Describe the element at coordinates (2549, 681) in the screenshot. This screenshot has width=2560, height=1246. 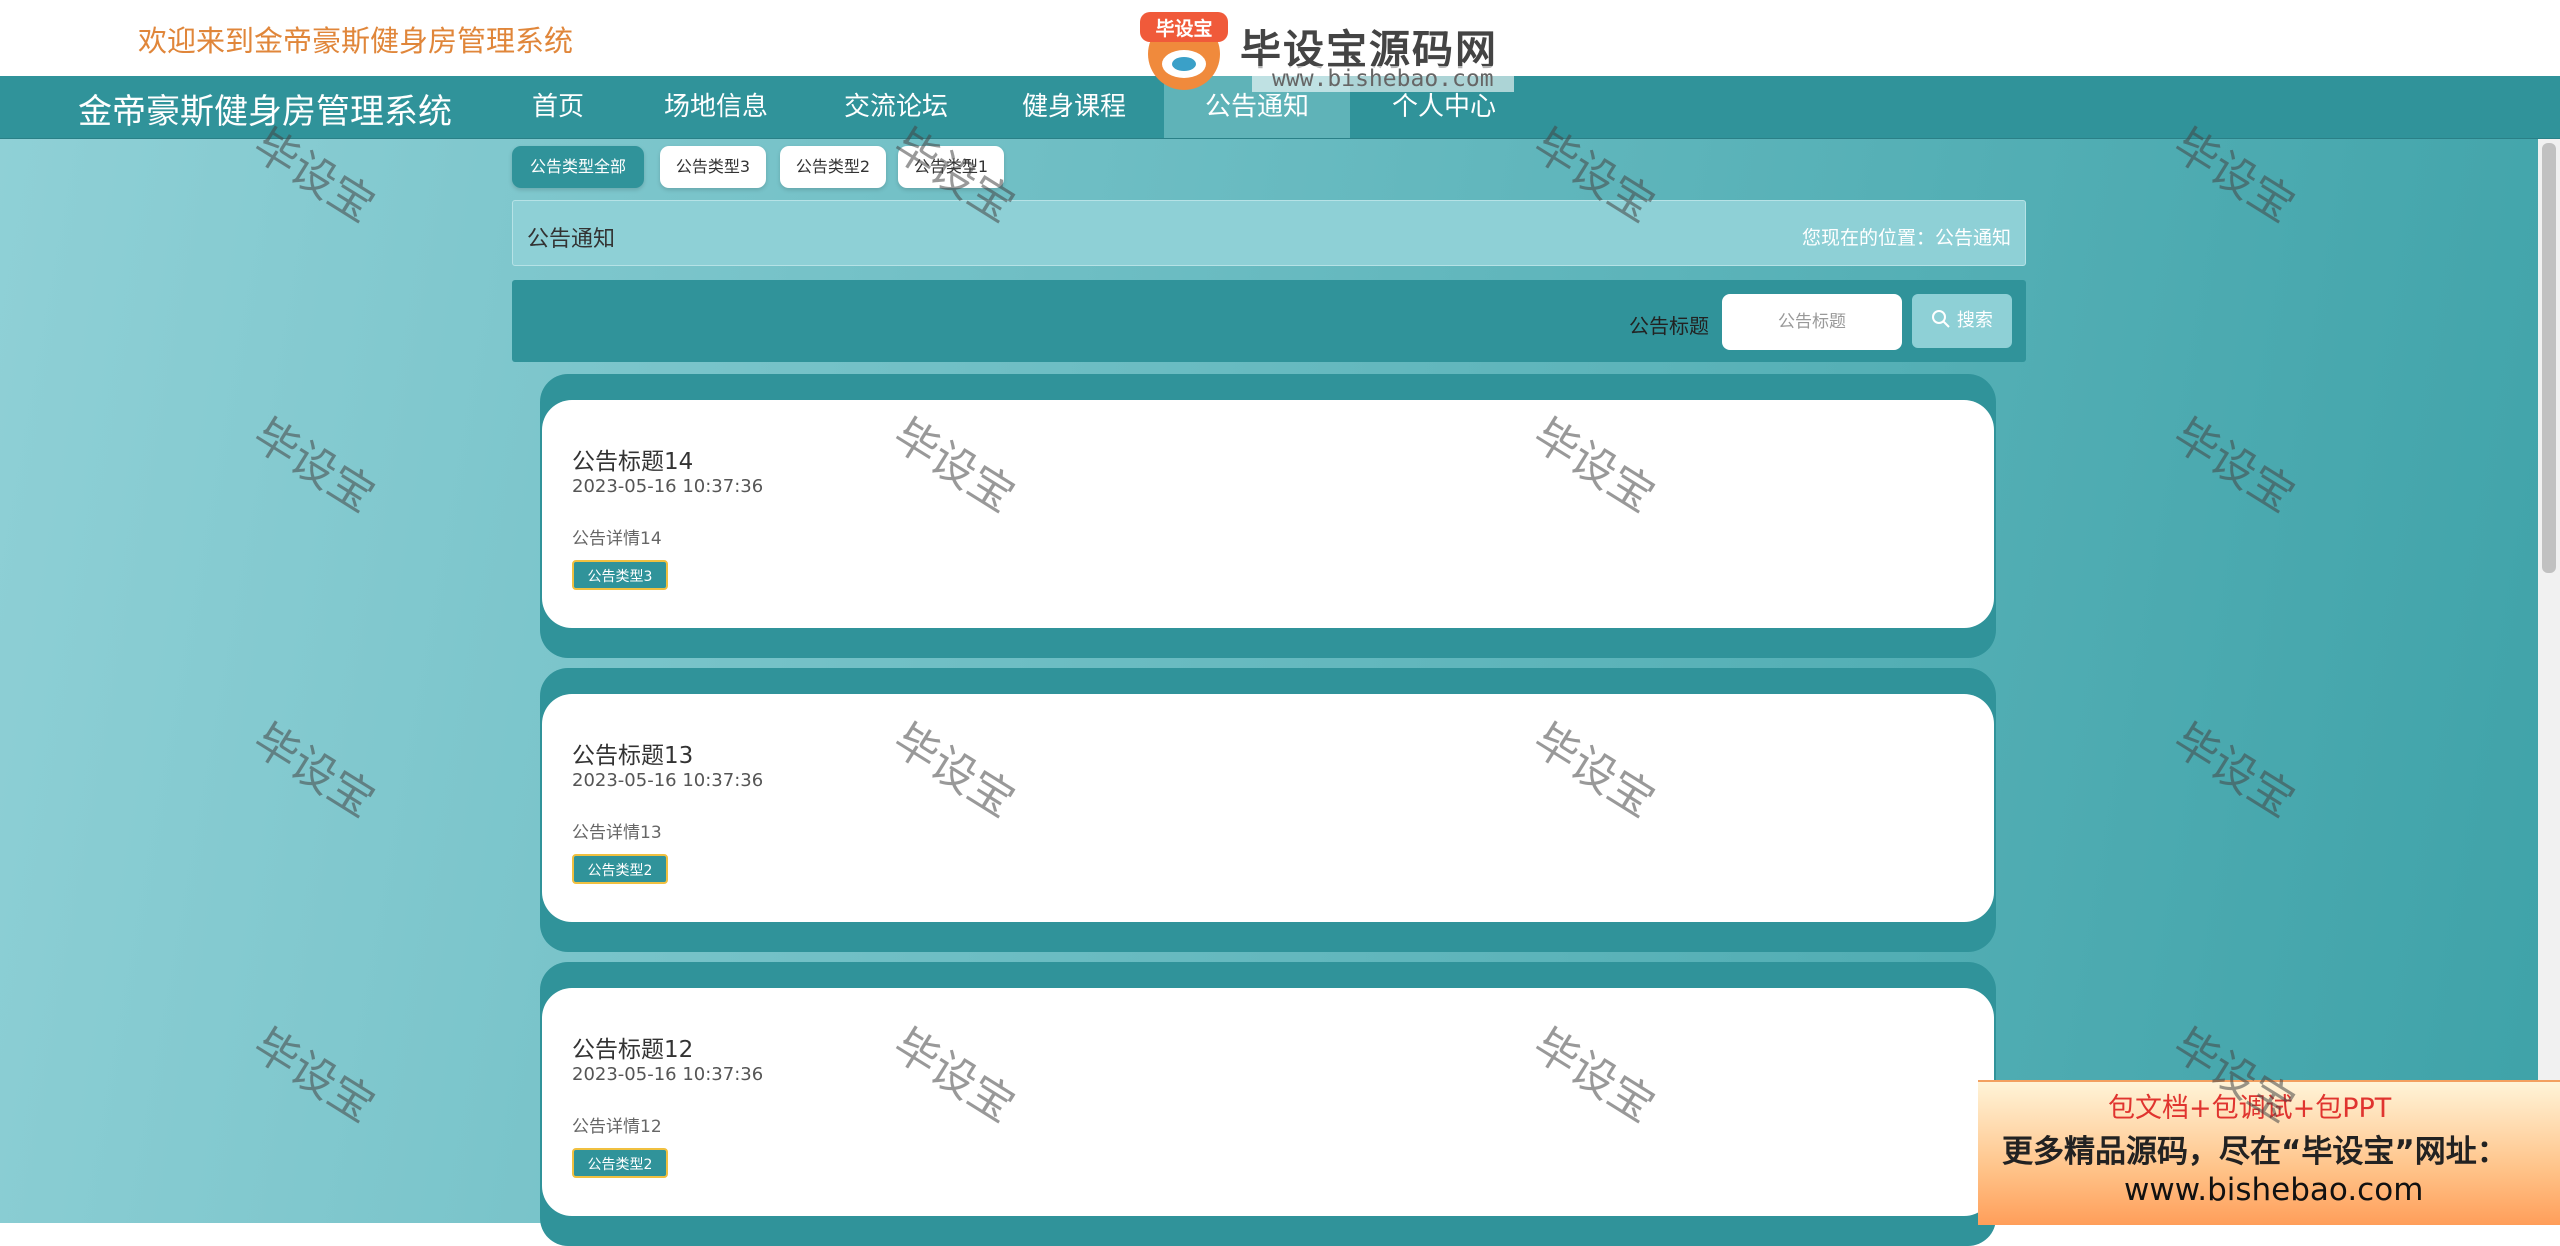
I see `page-scrollbar` at that location.